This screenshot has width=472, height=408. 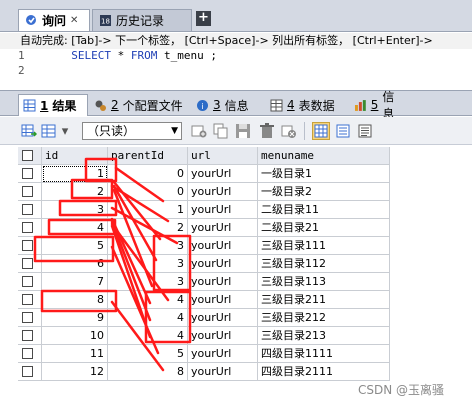 I want to click on new-tab-button: +, so click(x=203, y=18).